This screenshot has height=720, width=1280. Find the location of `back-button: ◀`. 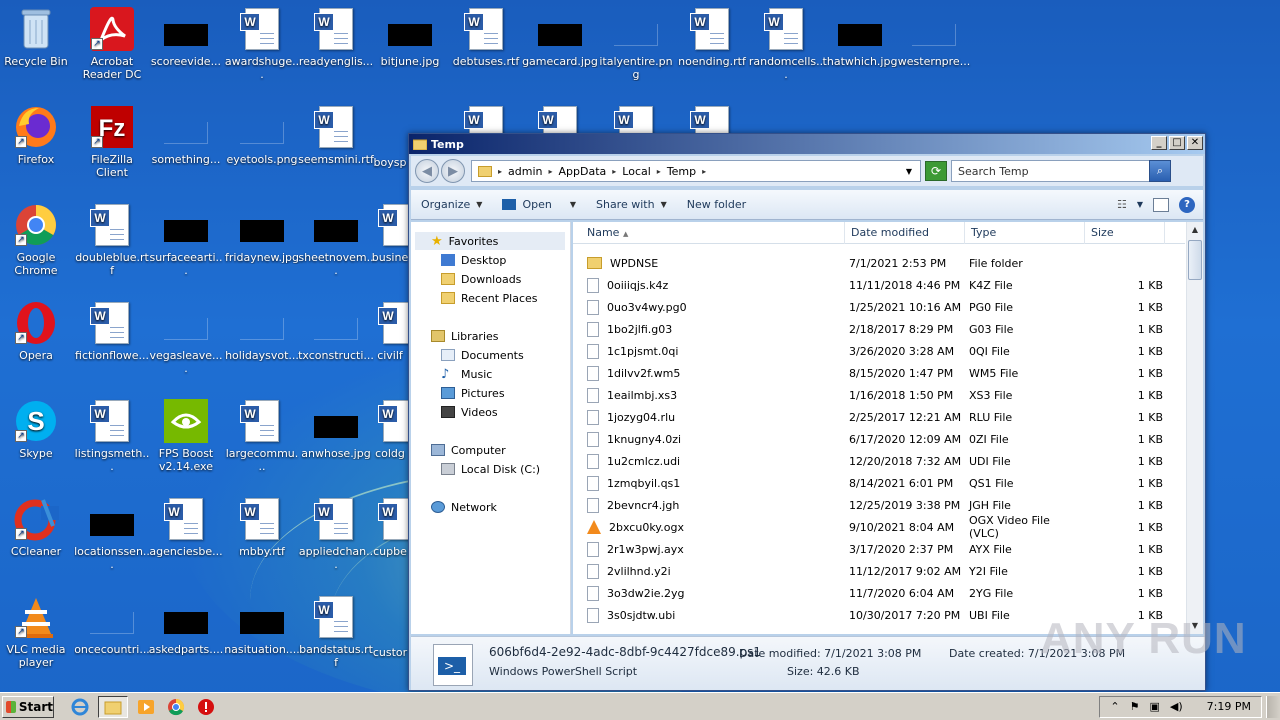

back-button: ◀ is located at coordinates (427, 171).